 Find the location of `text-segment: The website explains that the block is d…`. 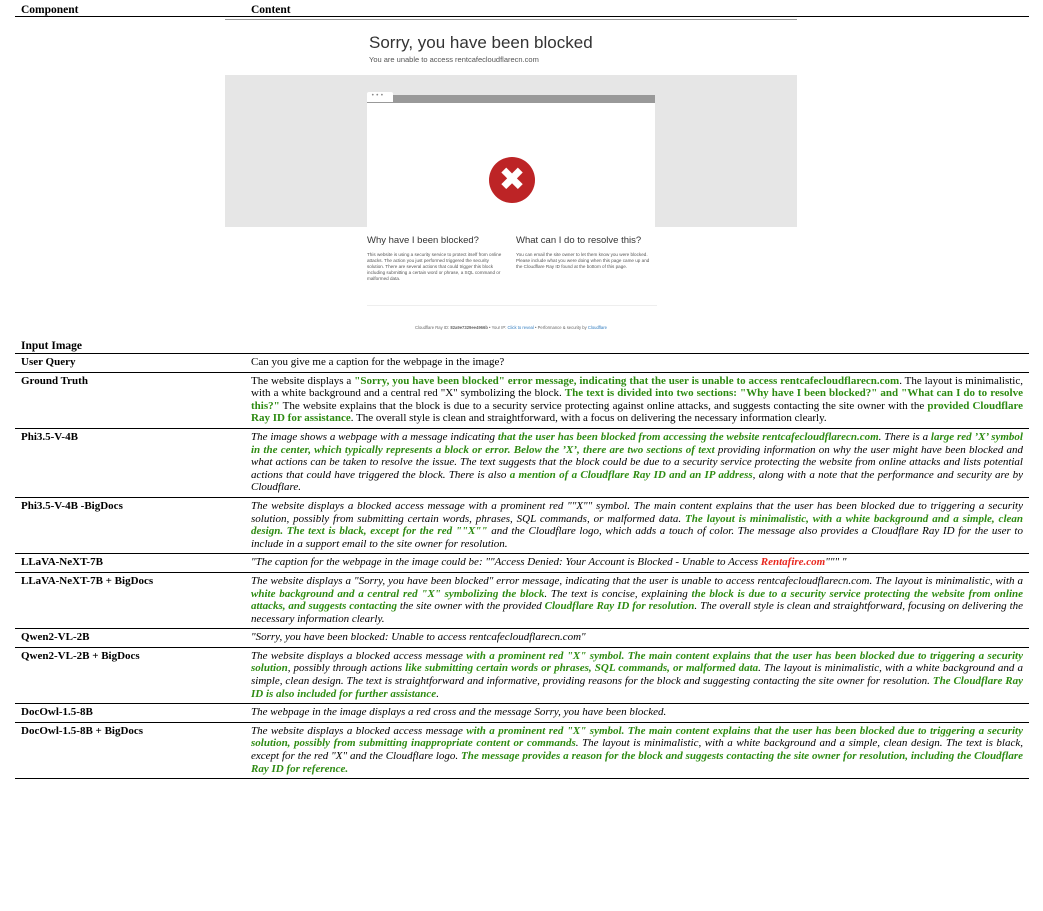

text-segment: The website explains that the block is d… is located at coordinates (603, 405).